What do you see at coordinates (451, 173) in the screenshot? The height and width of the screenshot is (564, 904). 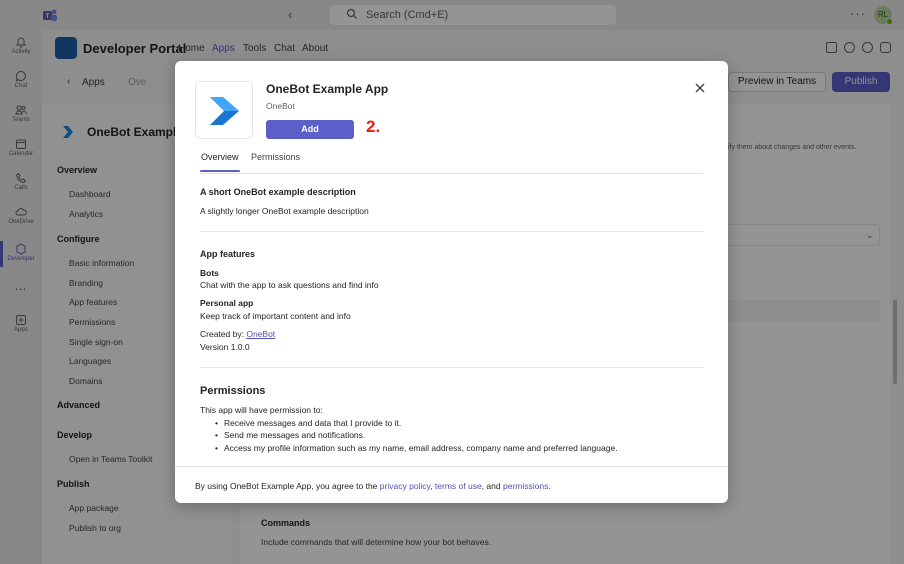 I see `tabs-divider` at bounding box center [451, 173].